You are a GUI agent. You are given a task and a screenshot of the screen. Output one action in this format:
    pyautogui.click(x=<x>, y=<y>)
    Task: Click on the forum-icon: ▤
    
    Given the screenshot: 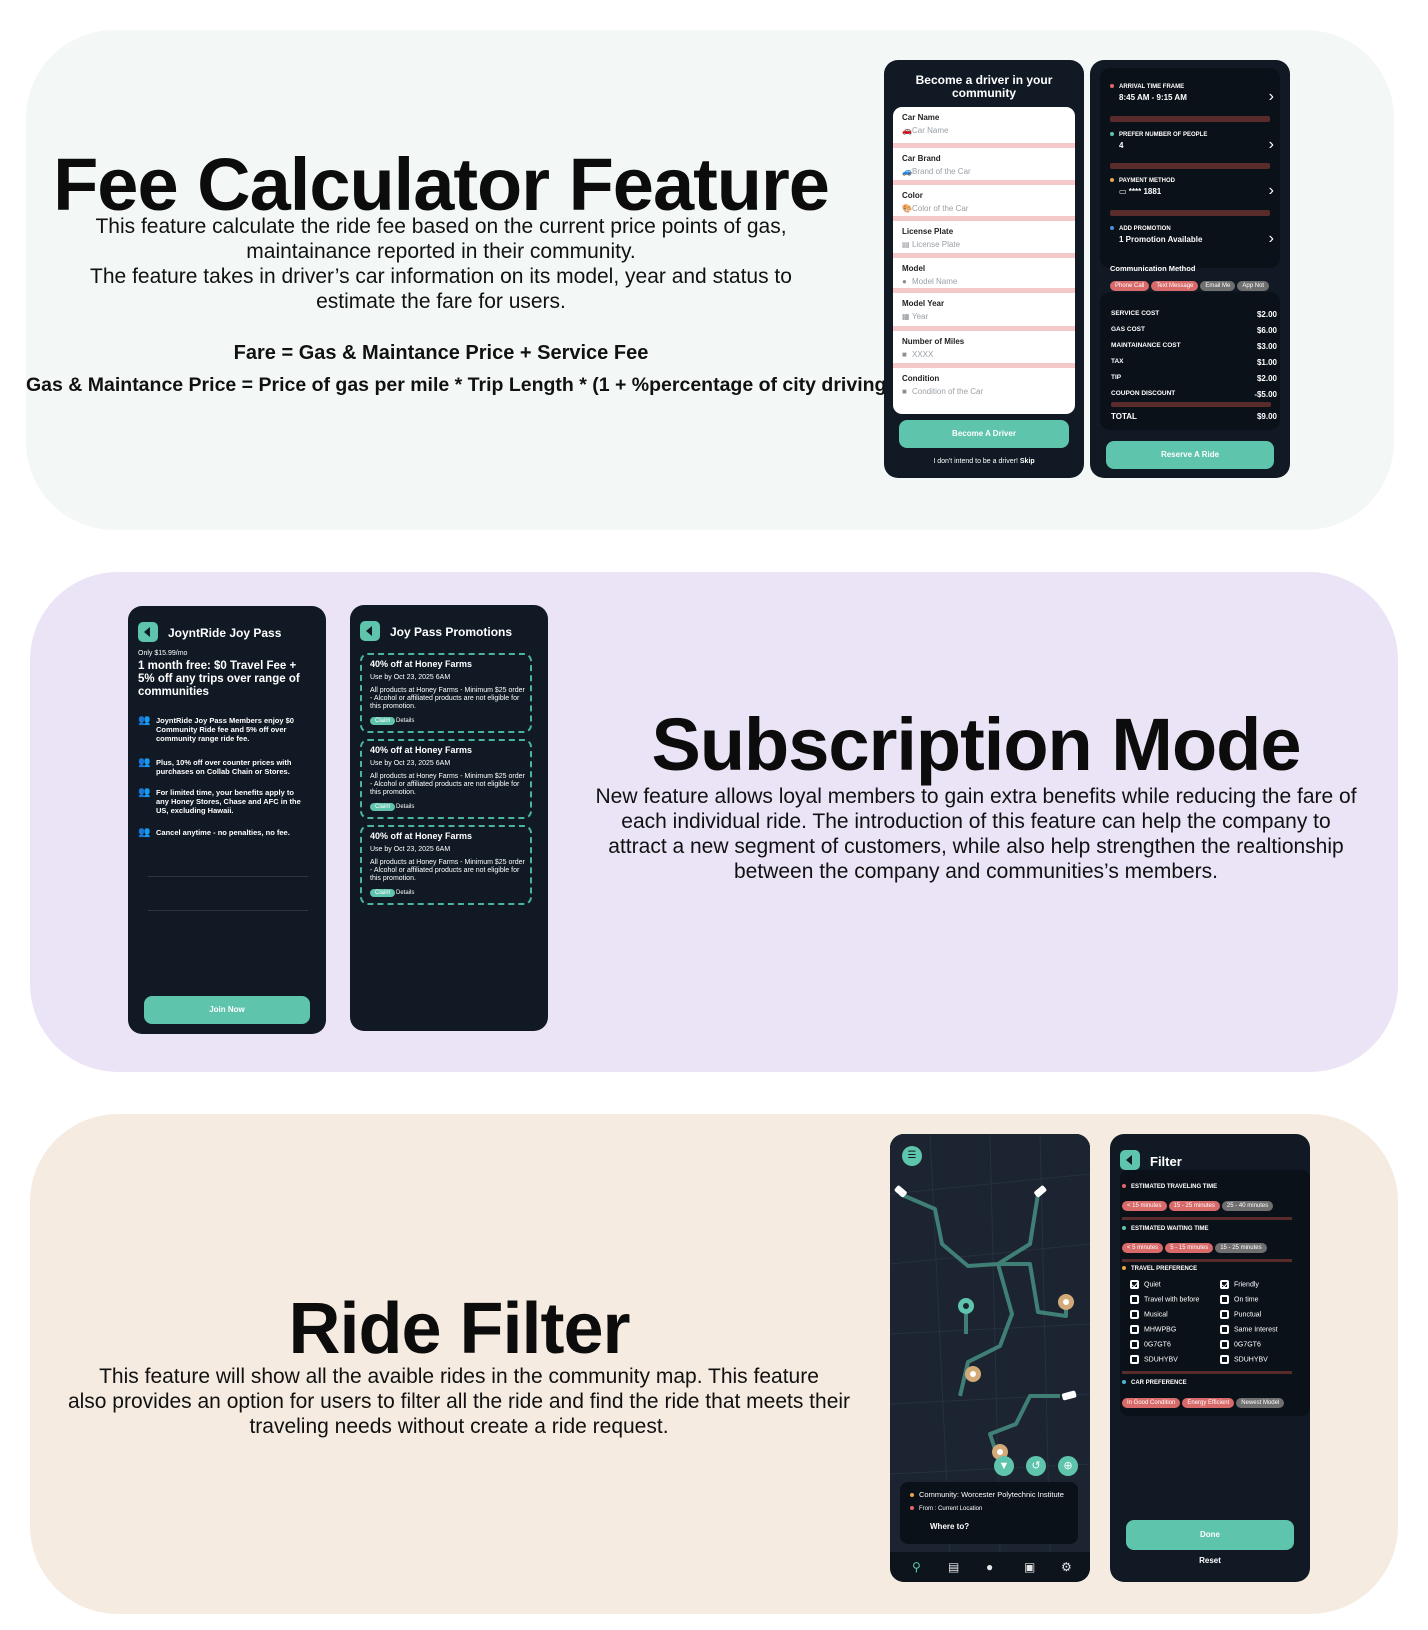 What is the action you would take?
    pyautogui.click(x=953, y=1567)
    